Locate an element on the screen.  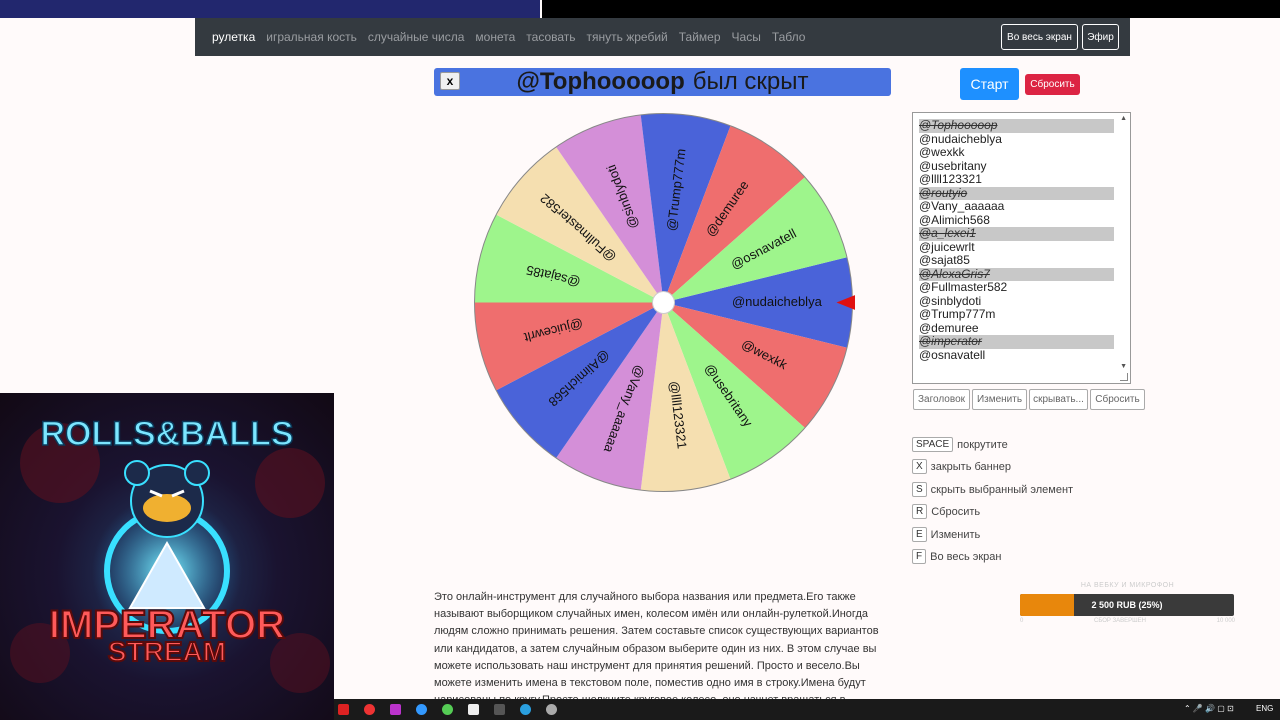
name-line: @llll123321 is located at coordinates (1016, 179).